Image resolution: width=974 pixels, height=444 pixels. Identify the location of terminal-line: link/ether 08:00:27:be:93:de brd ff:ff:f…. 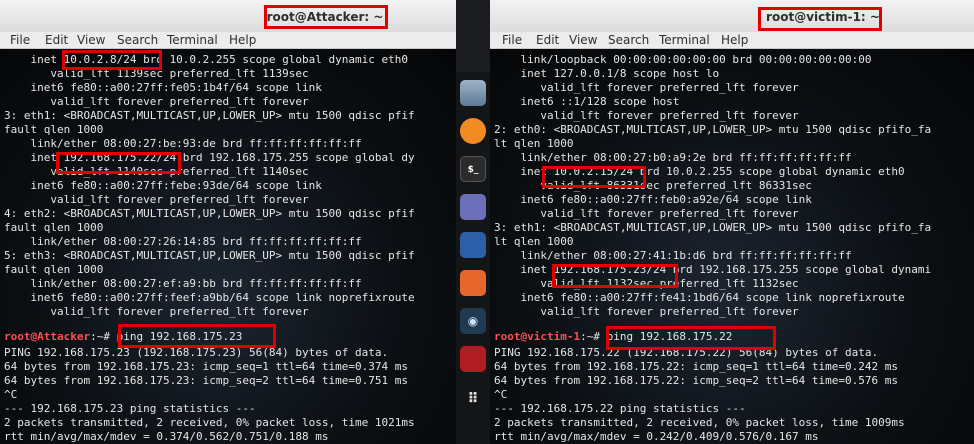
(183, 143).